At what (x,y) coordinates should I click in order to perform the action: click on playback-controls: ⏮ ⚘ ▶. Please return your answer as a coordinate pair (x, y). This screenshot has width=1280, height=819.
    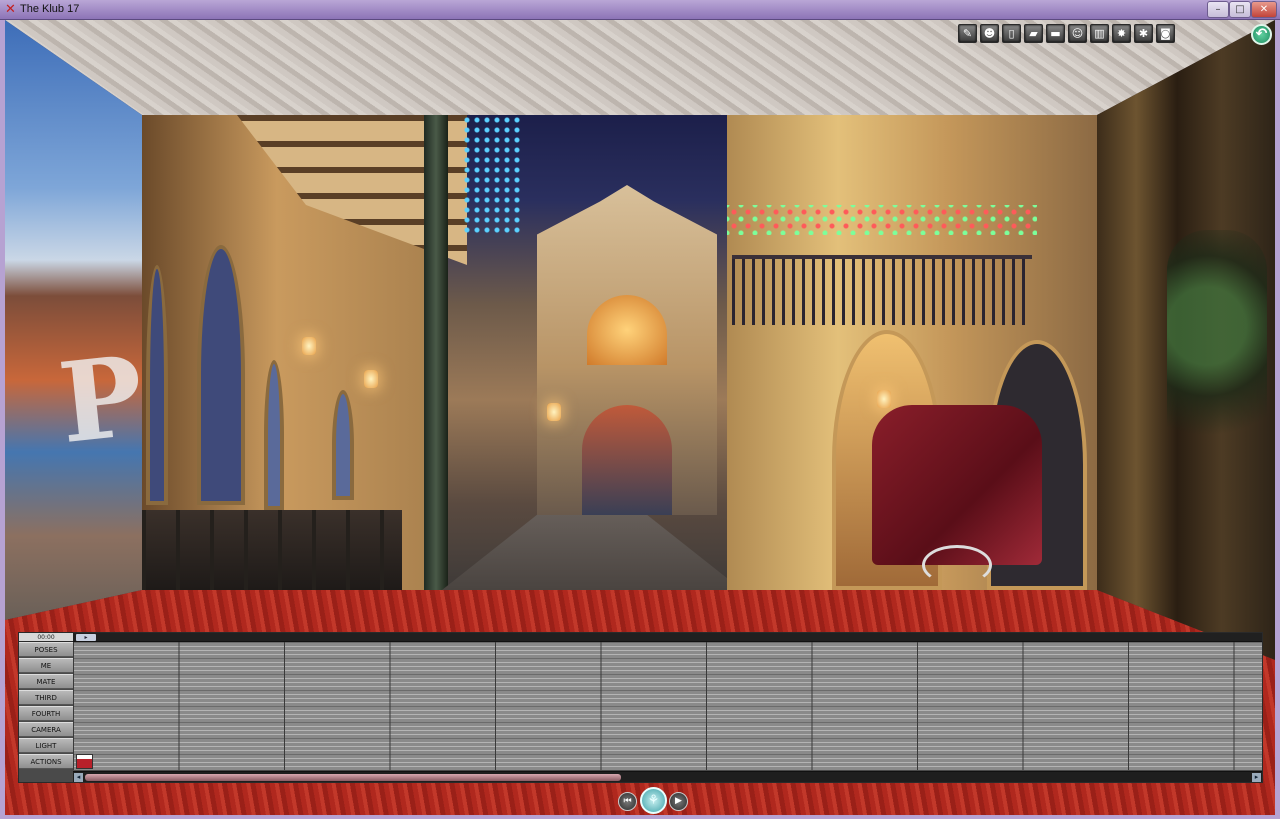
    Looking at the image, I should click on (654, 801).